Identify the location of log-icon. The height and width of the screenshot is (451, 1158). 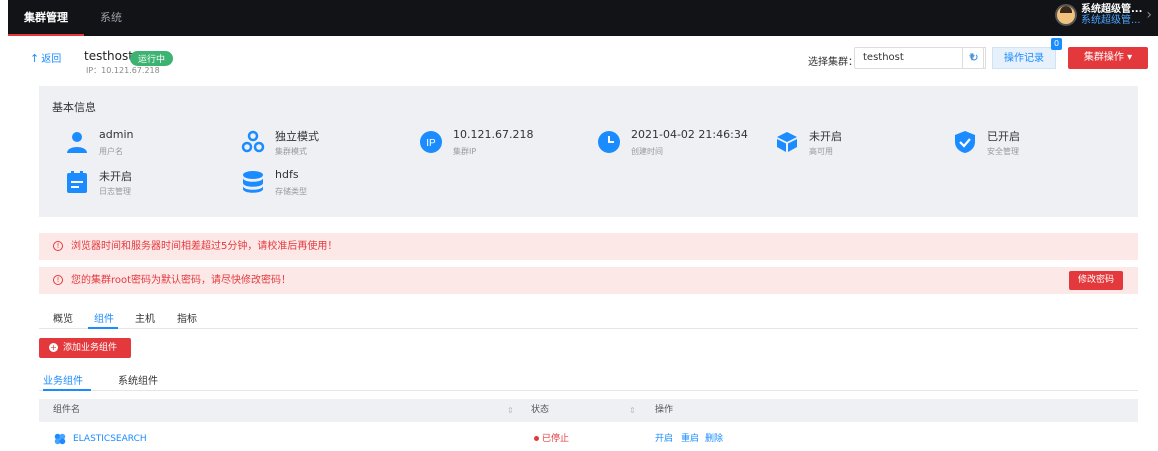
(77, 182).